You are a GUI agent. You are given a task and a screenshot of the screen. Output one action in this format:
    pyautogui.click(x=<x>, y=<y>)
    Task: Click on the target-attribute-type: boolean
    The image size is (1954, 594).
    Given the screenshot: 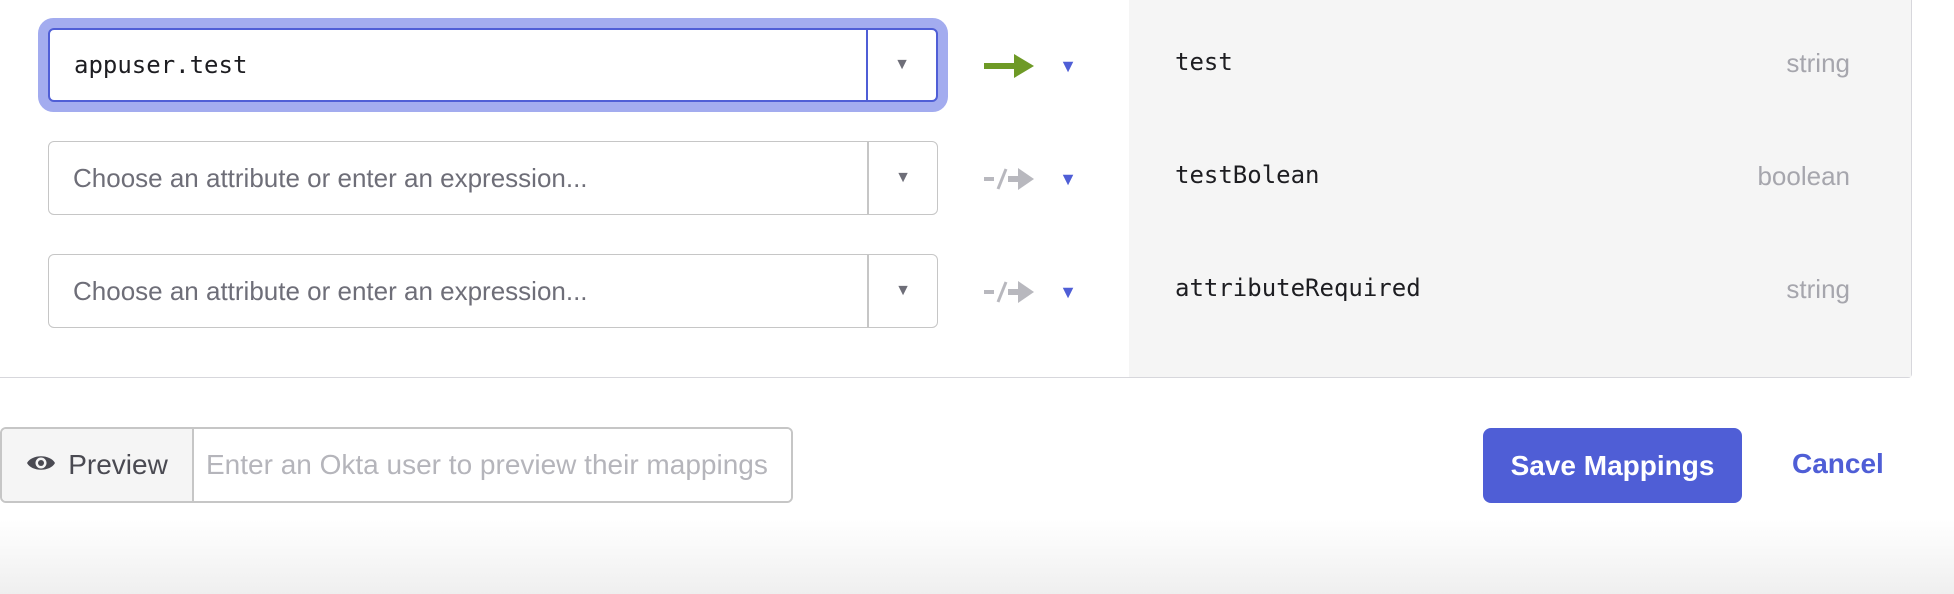 What is the action you would take?
    pyautogui.click(x=1803, y=176)
    